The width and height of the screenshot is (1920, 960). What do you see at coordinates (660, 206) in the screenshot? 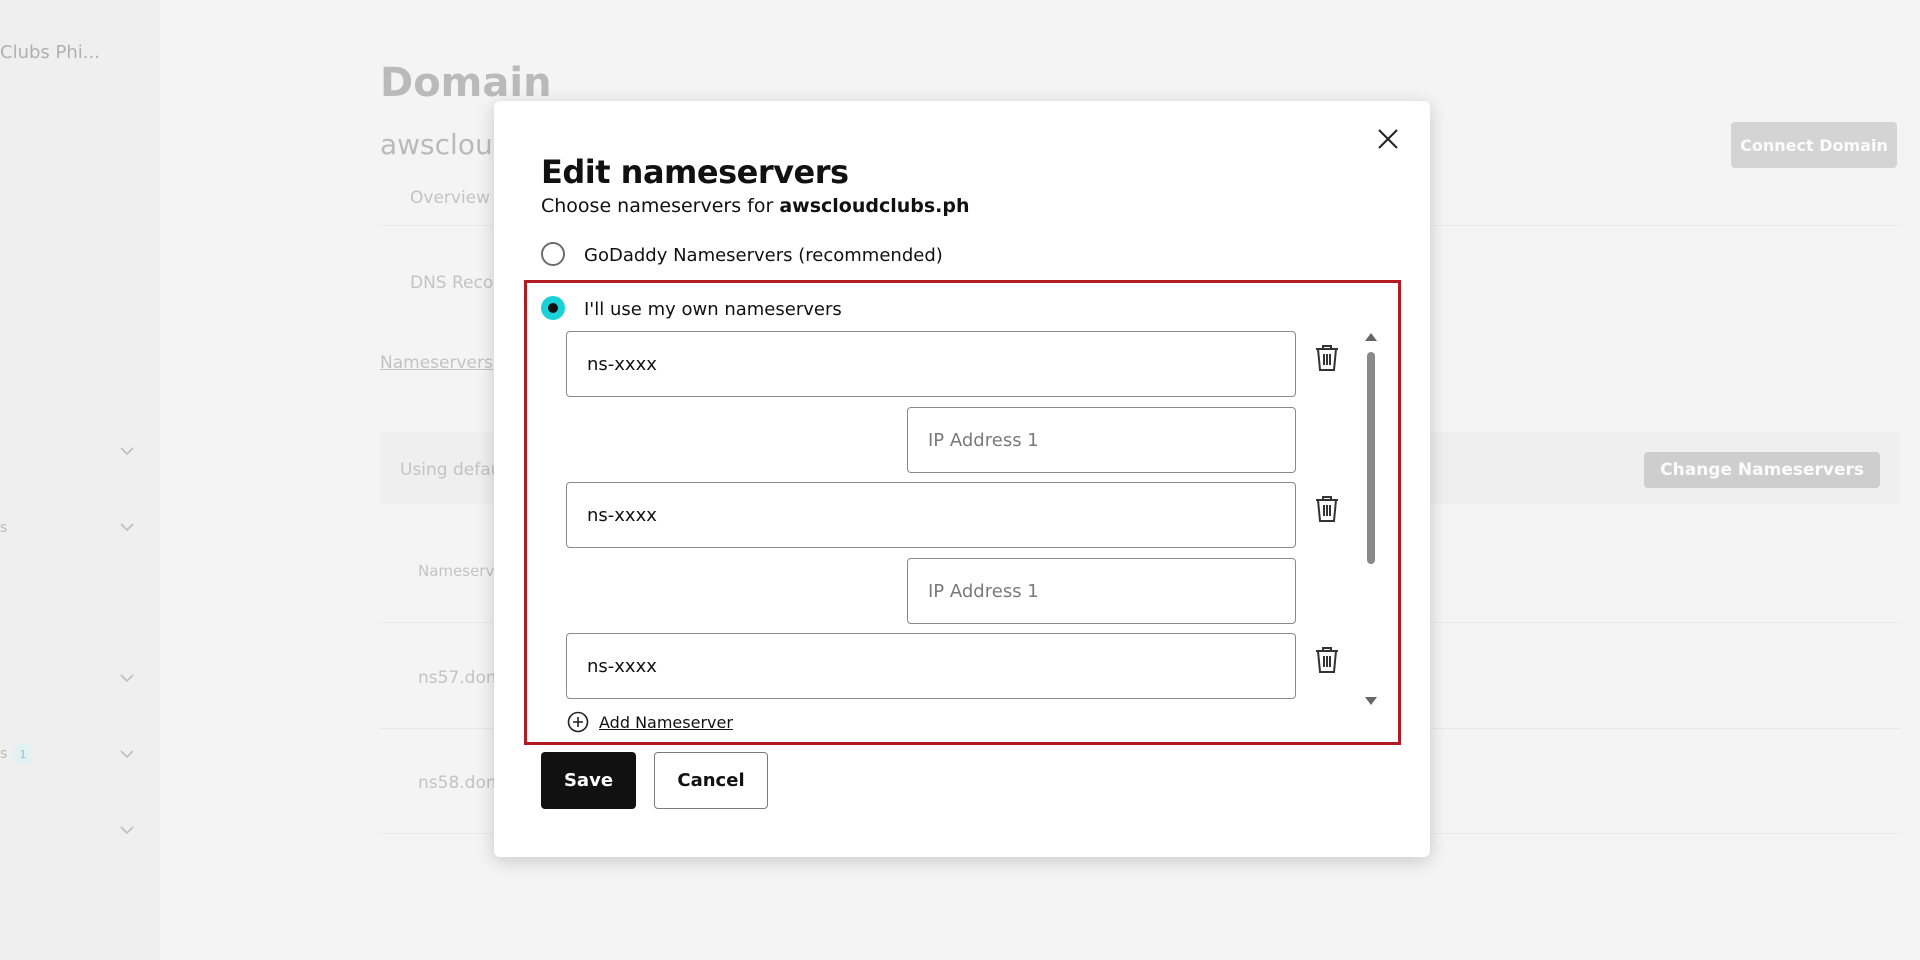
I see `subtitle-prefix: Choose nameservers for` at bounding box center [660, 206].